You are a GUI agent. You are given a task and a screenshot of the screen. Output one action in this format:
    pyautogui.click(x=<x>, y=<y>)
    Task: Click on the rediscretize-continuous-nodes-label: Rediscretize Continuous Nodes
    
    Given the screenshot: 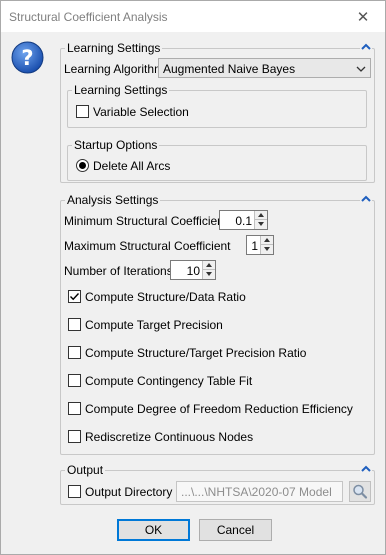 What is the action you would take?
    pyautogui.click(x=169, y=437)
    